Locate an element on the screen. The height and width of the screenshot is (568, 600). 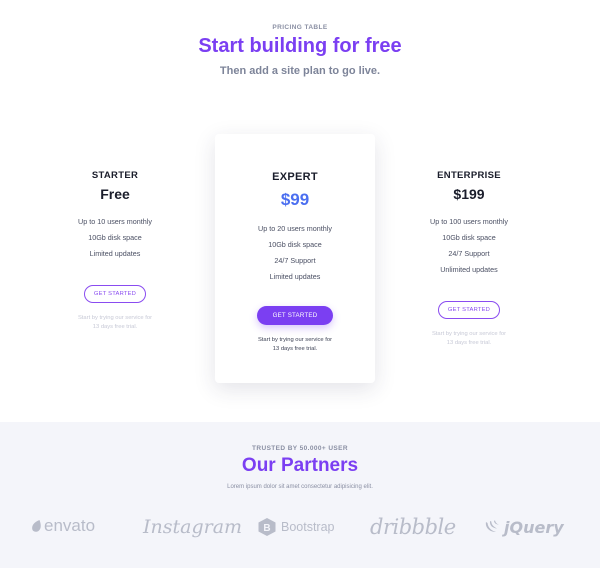
logo-bootstrap: B Bootstrap is located at coordinates (296, 527).